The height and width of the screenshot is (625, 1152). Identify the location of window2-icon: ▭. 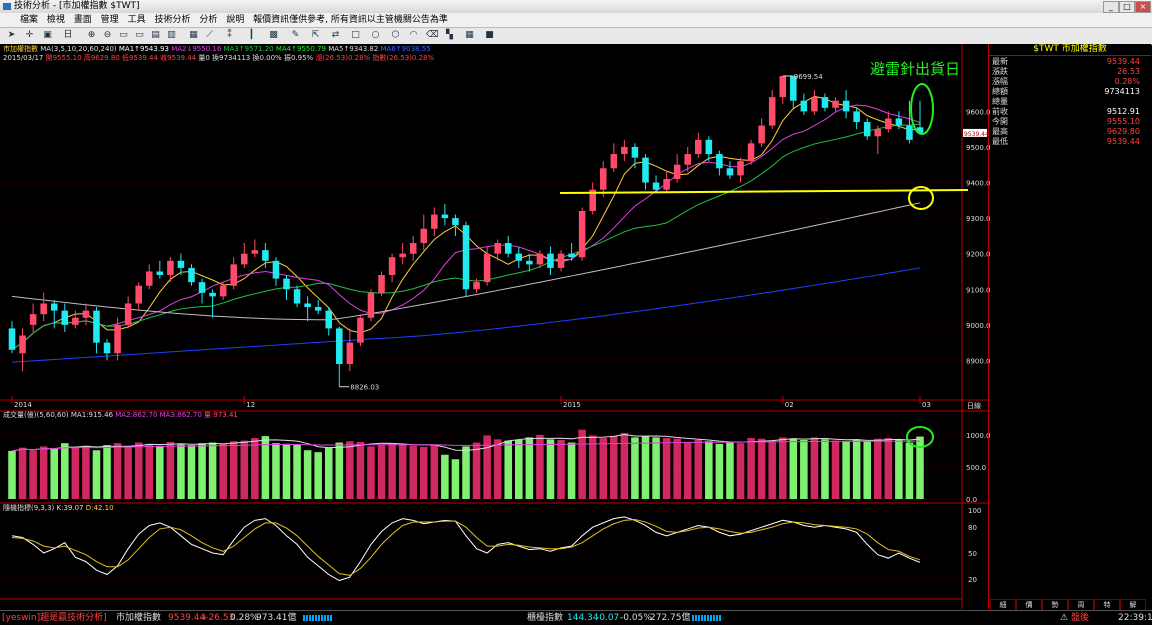
(139, 35).